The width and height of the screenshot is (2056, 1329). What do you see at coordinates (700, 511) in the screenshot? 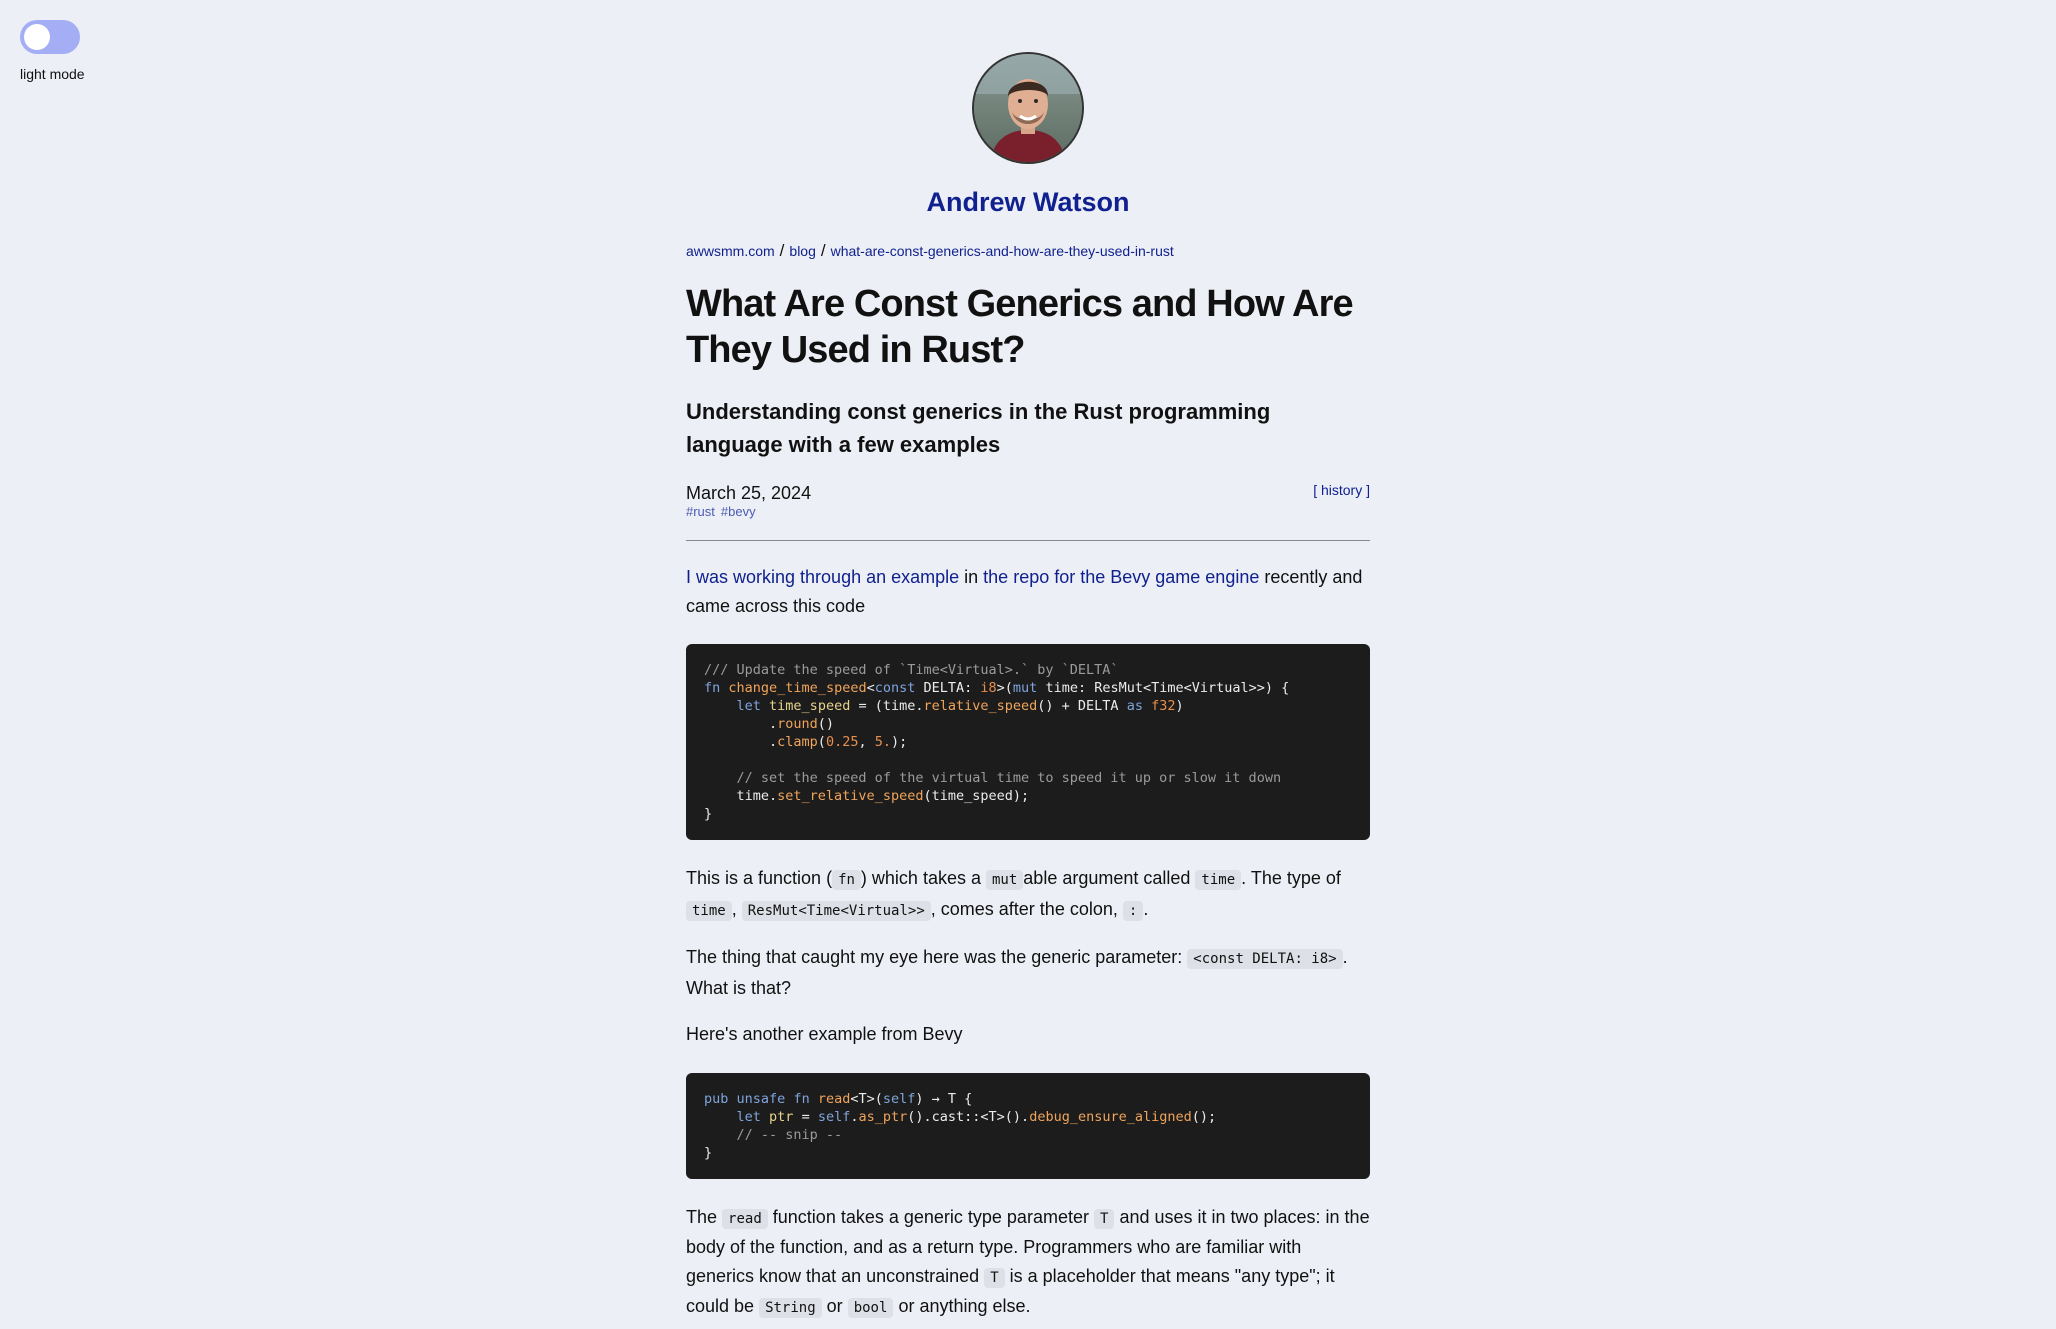
I see `tag-rust: #rust` at bounding box center [700, 511].